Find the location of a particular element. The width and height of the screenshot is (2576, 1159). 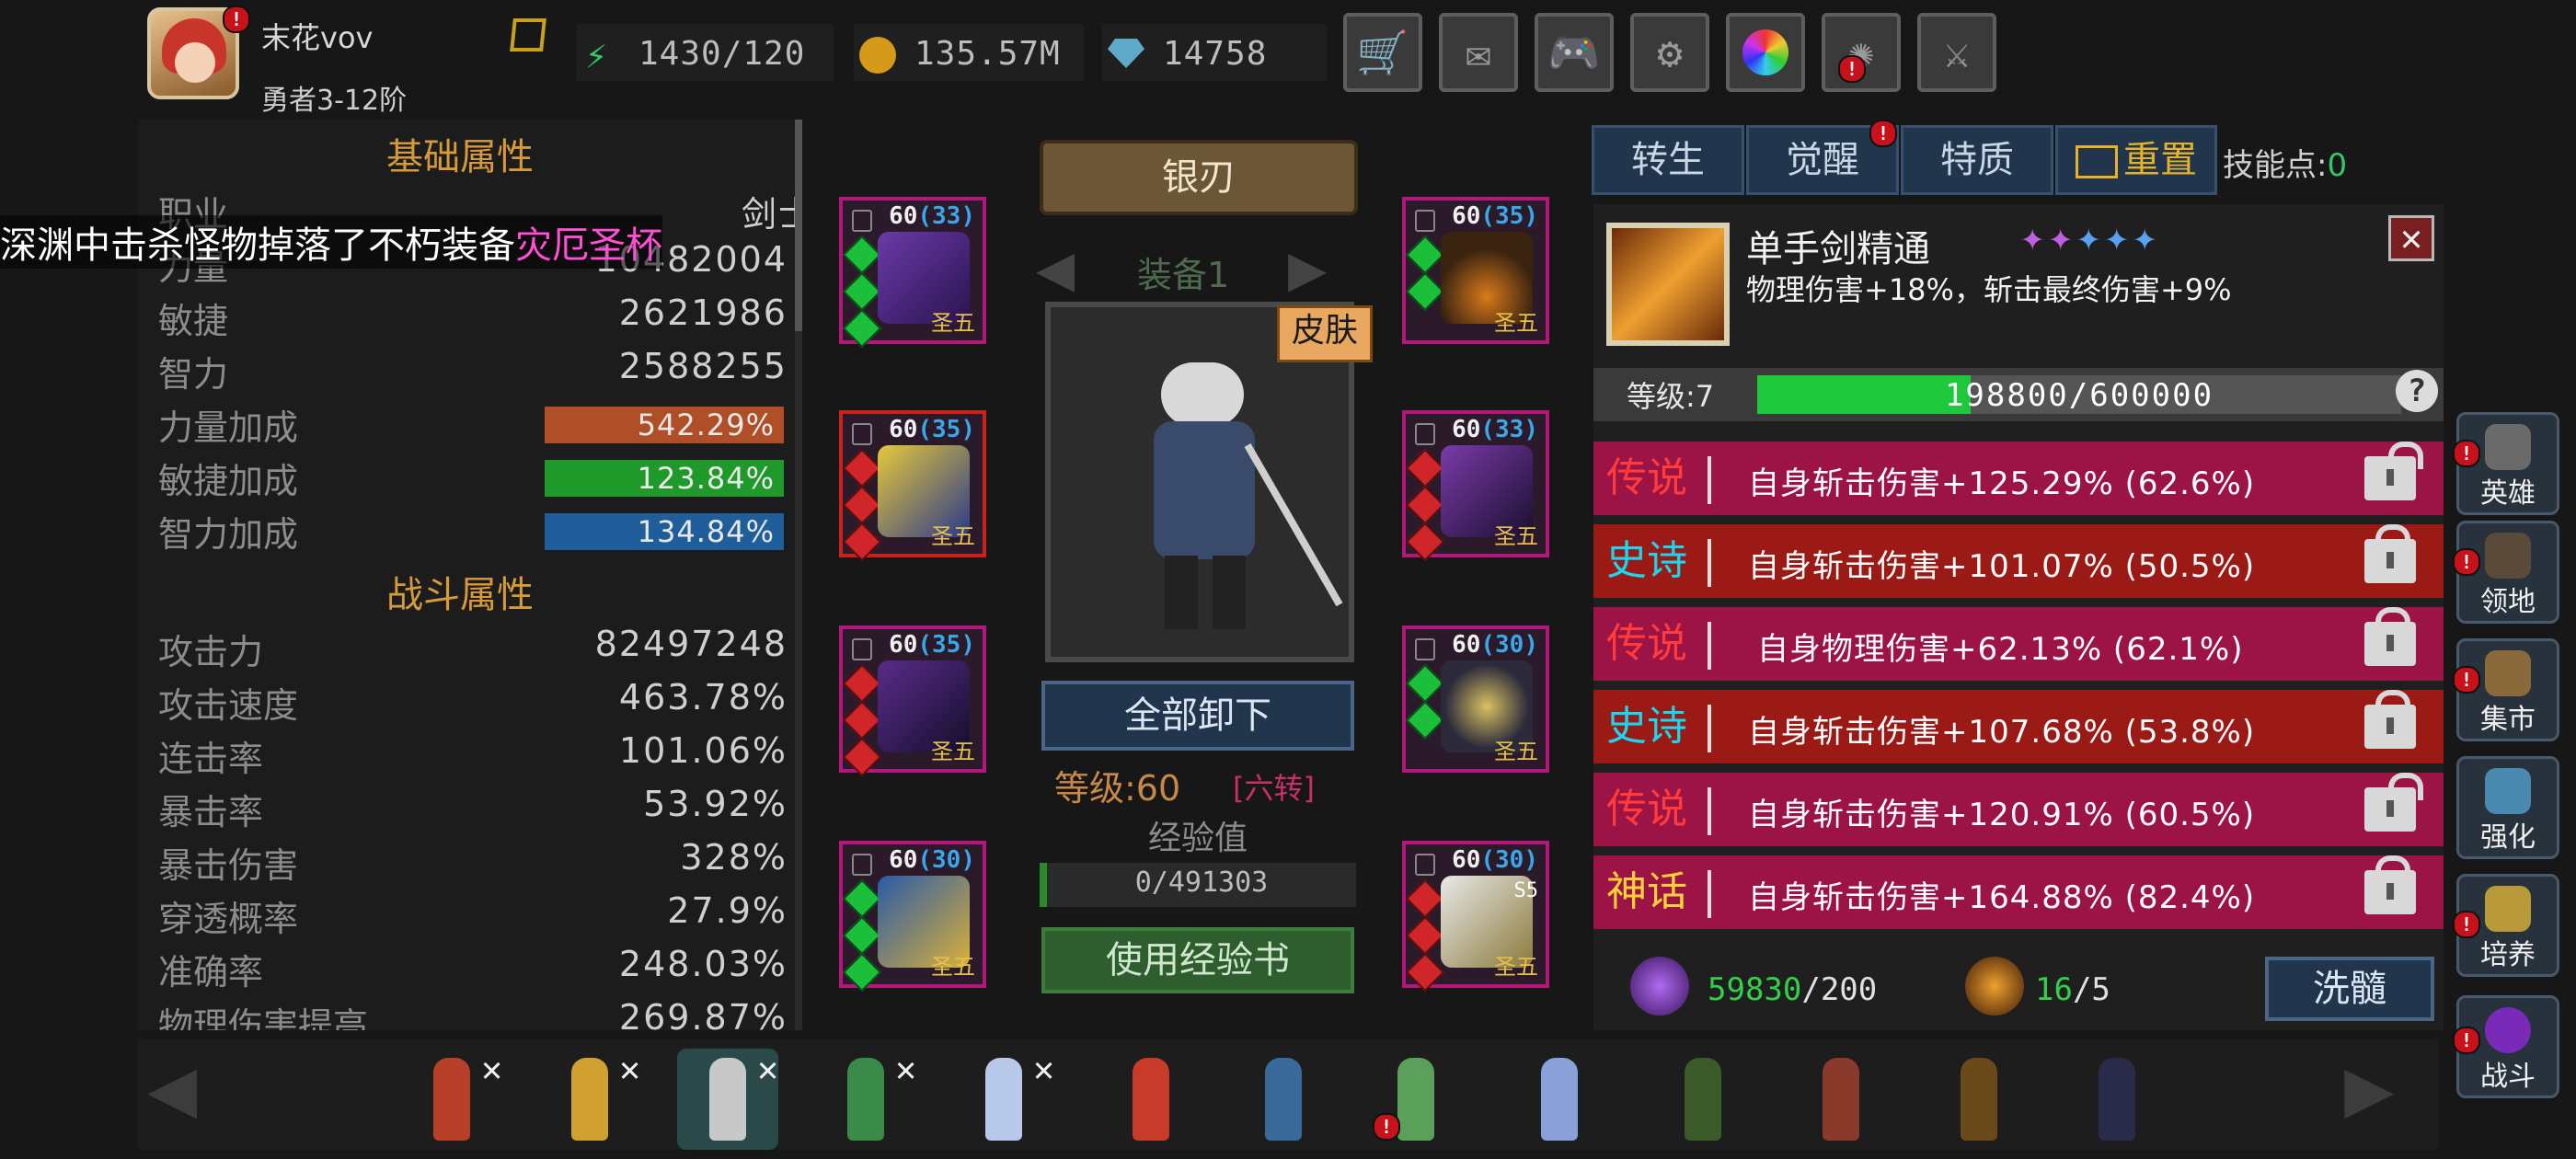

stat-label: 穿透概率 is located at coordinates (228, 919).